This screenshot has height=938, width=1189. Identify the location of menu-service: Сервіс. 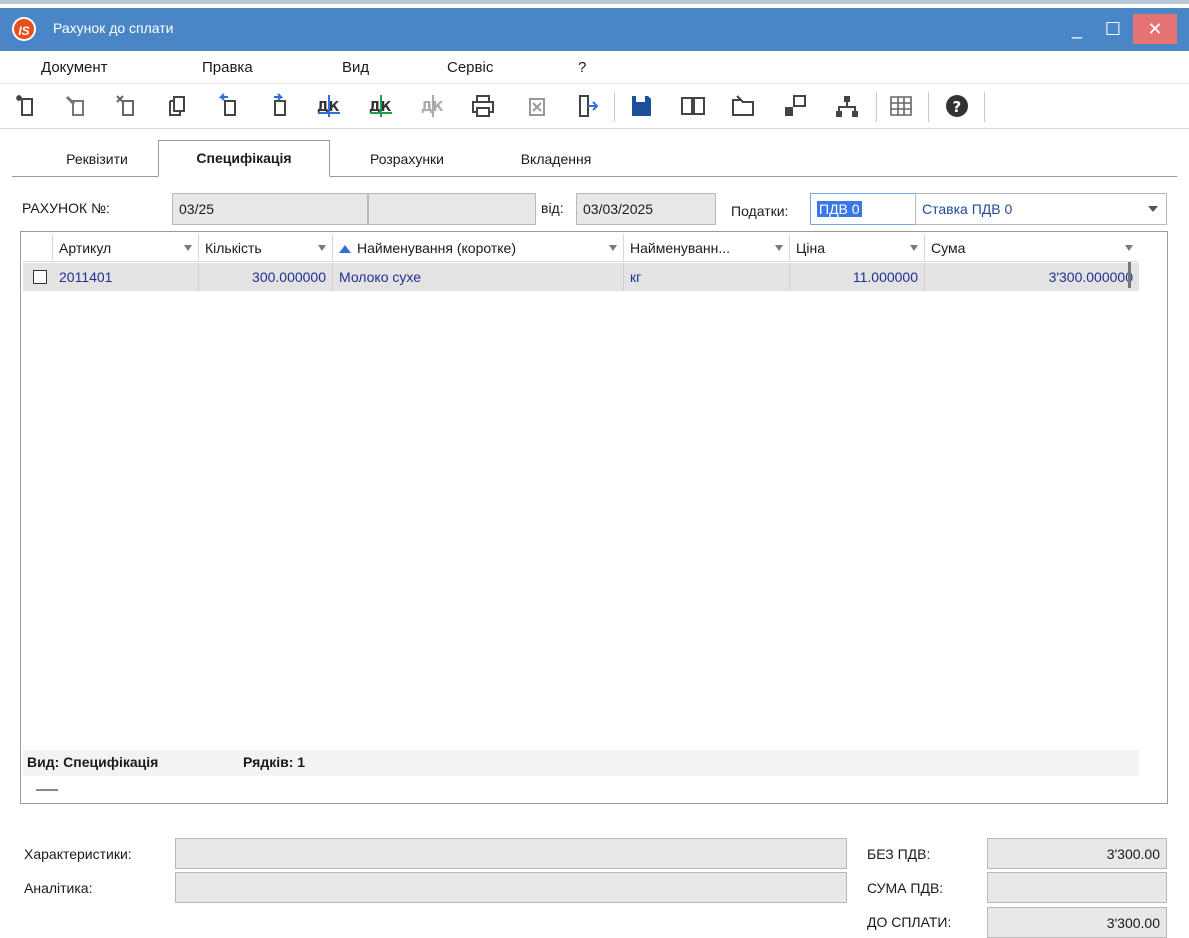
(470, 67).